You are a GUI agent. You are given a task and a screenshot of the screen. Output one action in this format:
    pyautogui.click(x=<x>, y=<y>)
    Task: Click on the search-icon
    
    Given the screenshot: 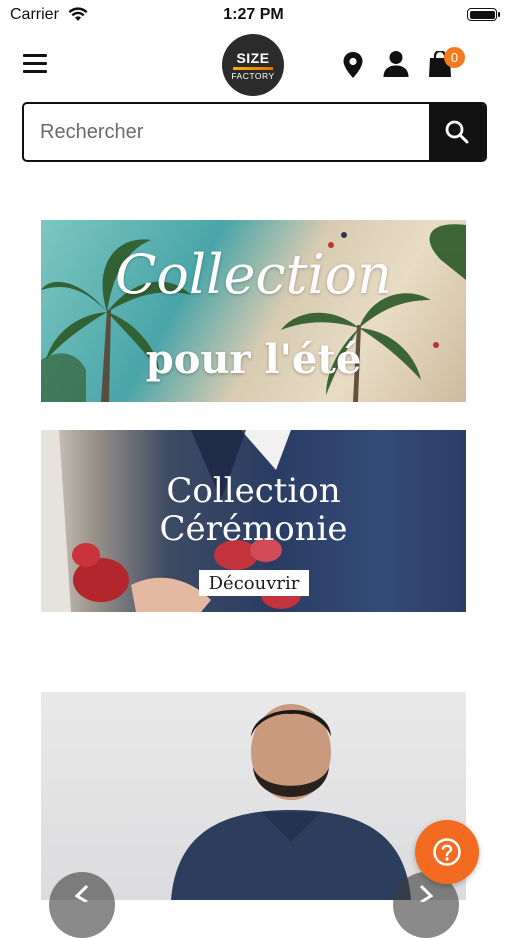 What is the action you would take?
    pyautogui.click(x=457, y=132)
    